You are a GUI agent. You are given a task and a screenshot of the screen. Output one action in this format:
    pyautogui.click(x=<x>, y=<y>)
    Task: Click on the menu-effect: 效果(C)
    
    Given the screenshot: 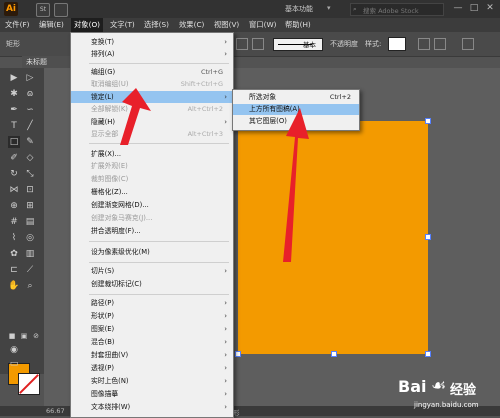 What is the action you would take?
    pyautogui.click(x=191, y=25)
    